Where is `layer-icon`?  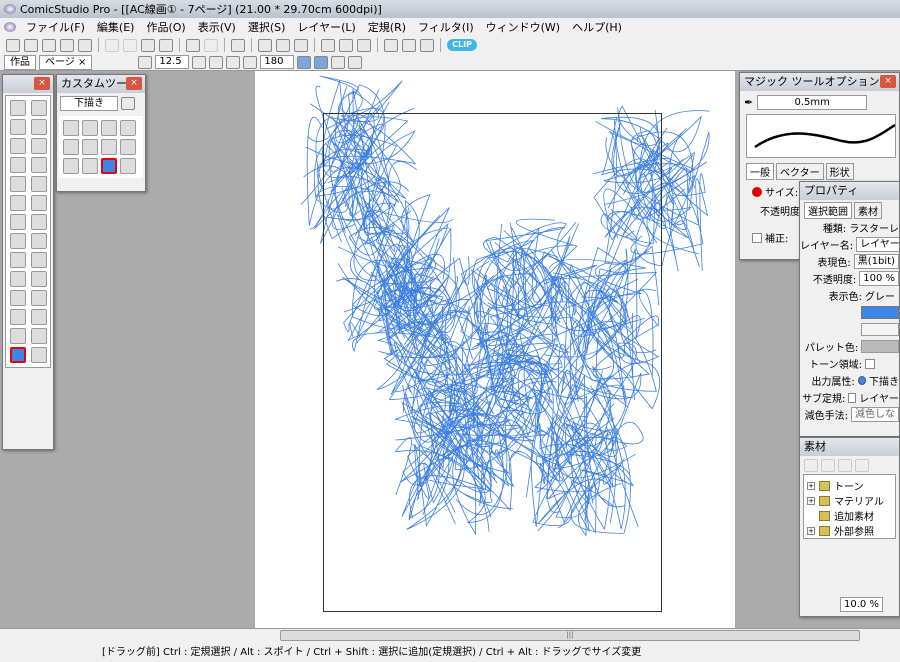 layer-icon is located at coordinates (328, 45).